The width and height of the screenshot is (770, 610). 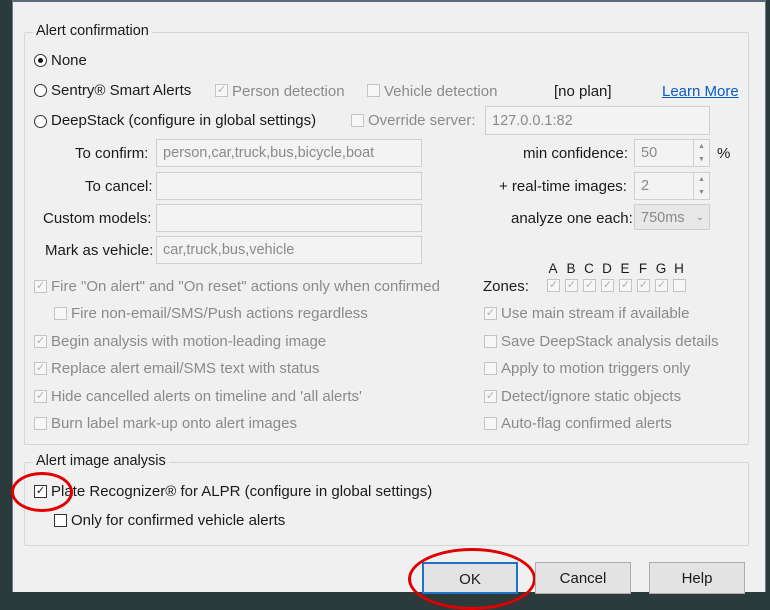 I want to click on help-button: Help, so click(x=697, y=578).